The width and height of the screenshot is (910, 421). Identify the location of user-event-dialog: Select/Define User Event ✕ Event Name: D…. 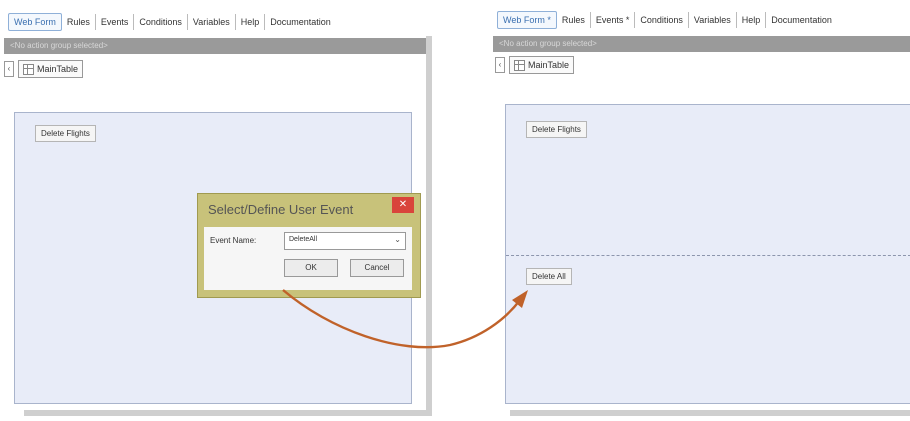
(309, 245).